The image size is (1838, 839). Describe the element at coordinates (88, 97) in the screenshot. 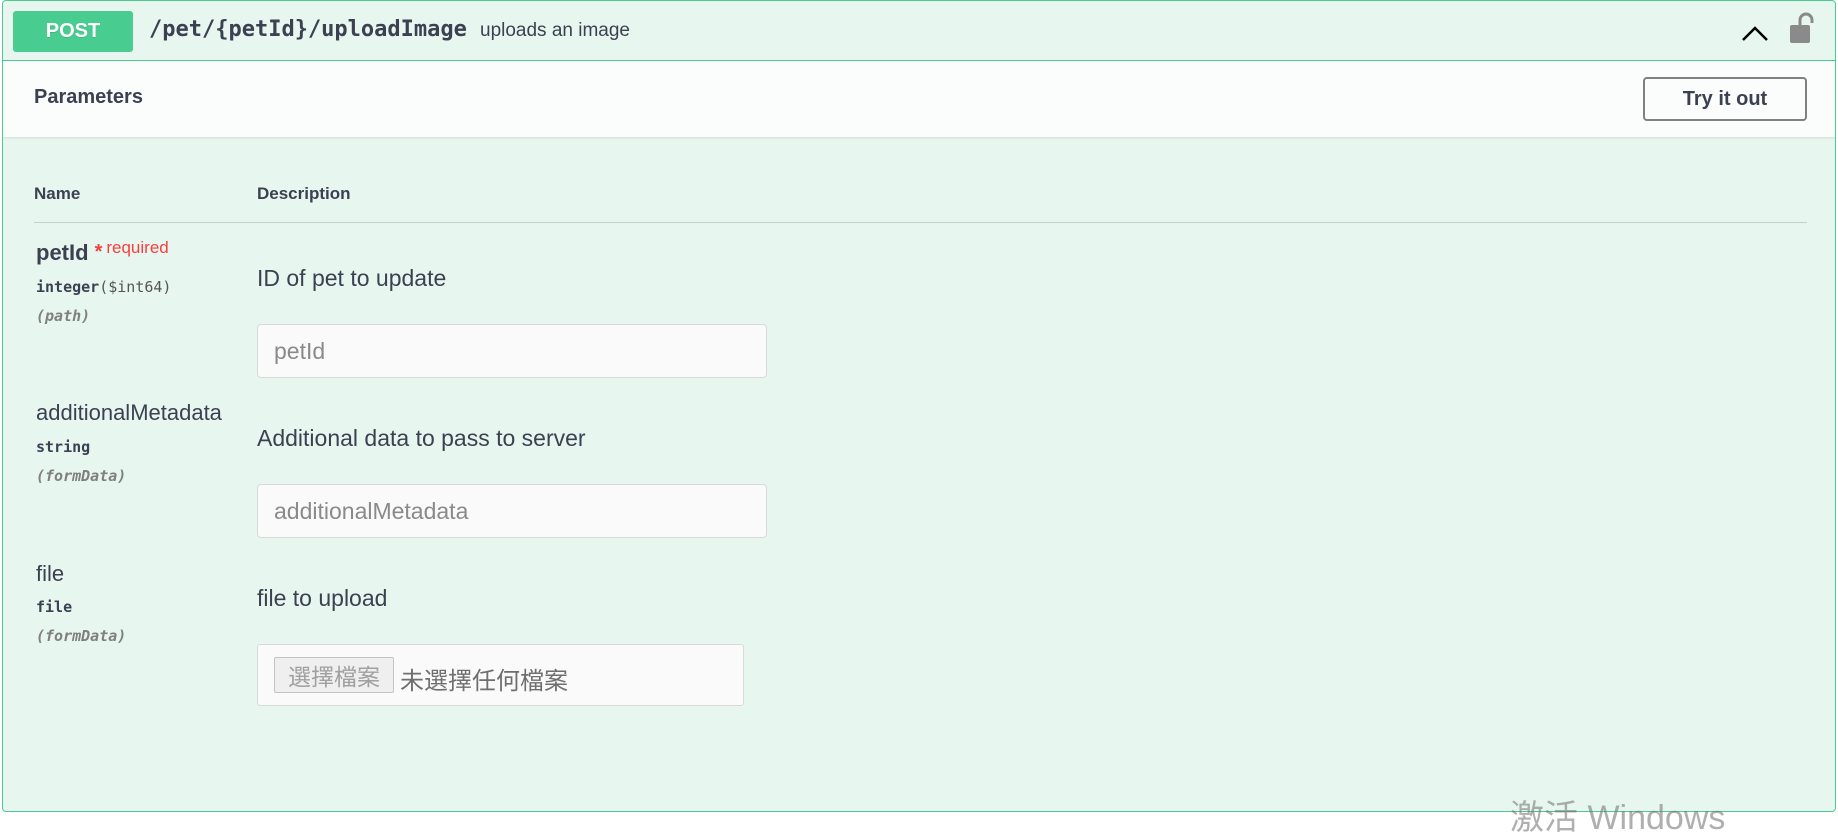

I see `section-title: Parameters` at that location.